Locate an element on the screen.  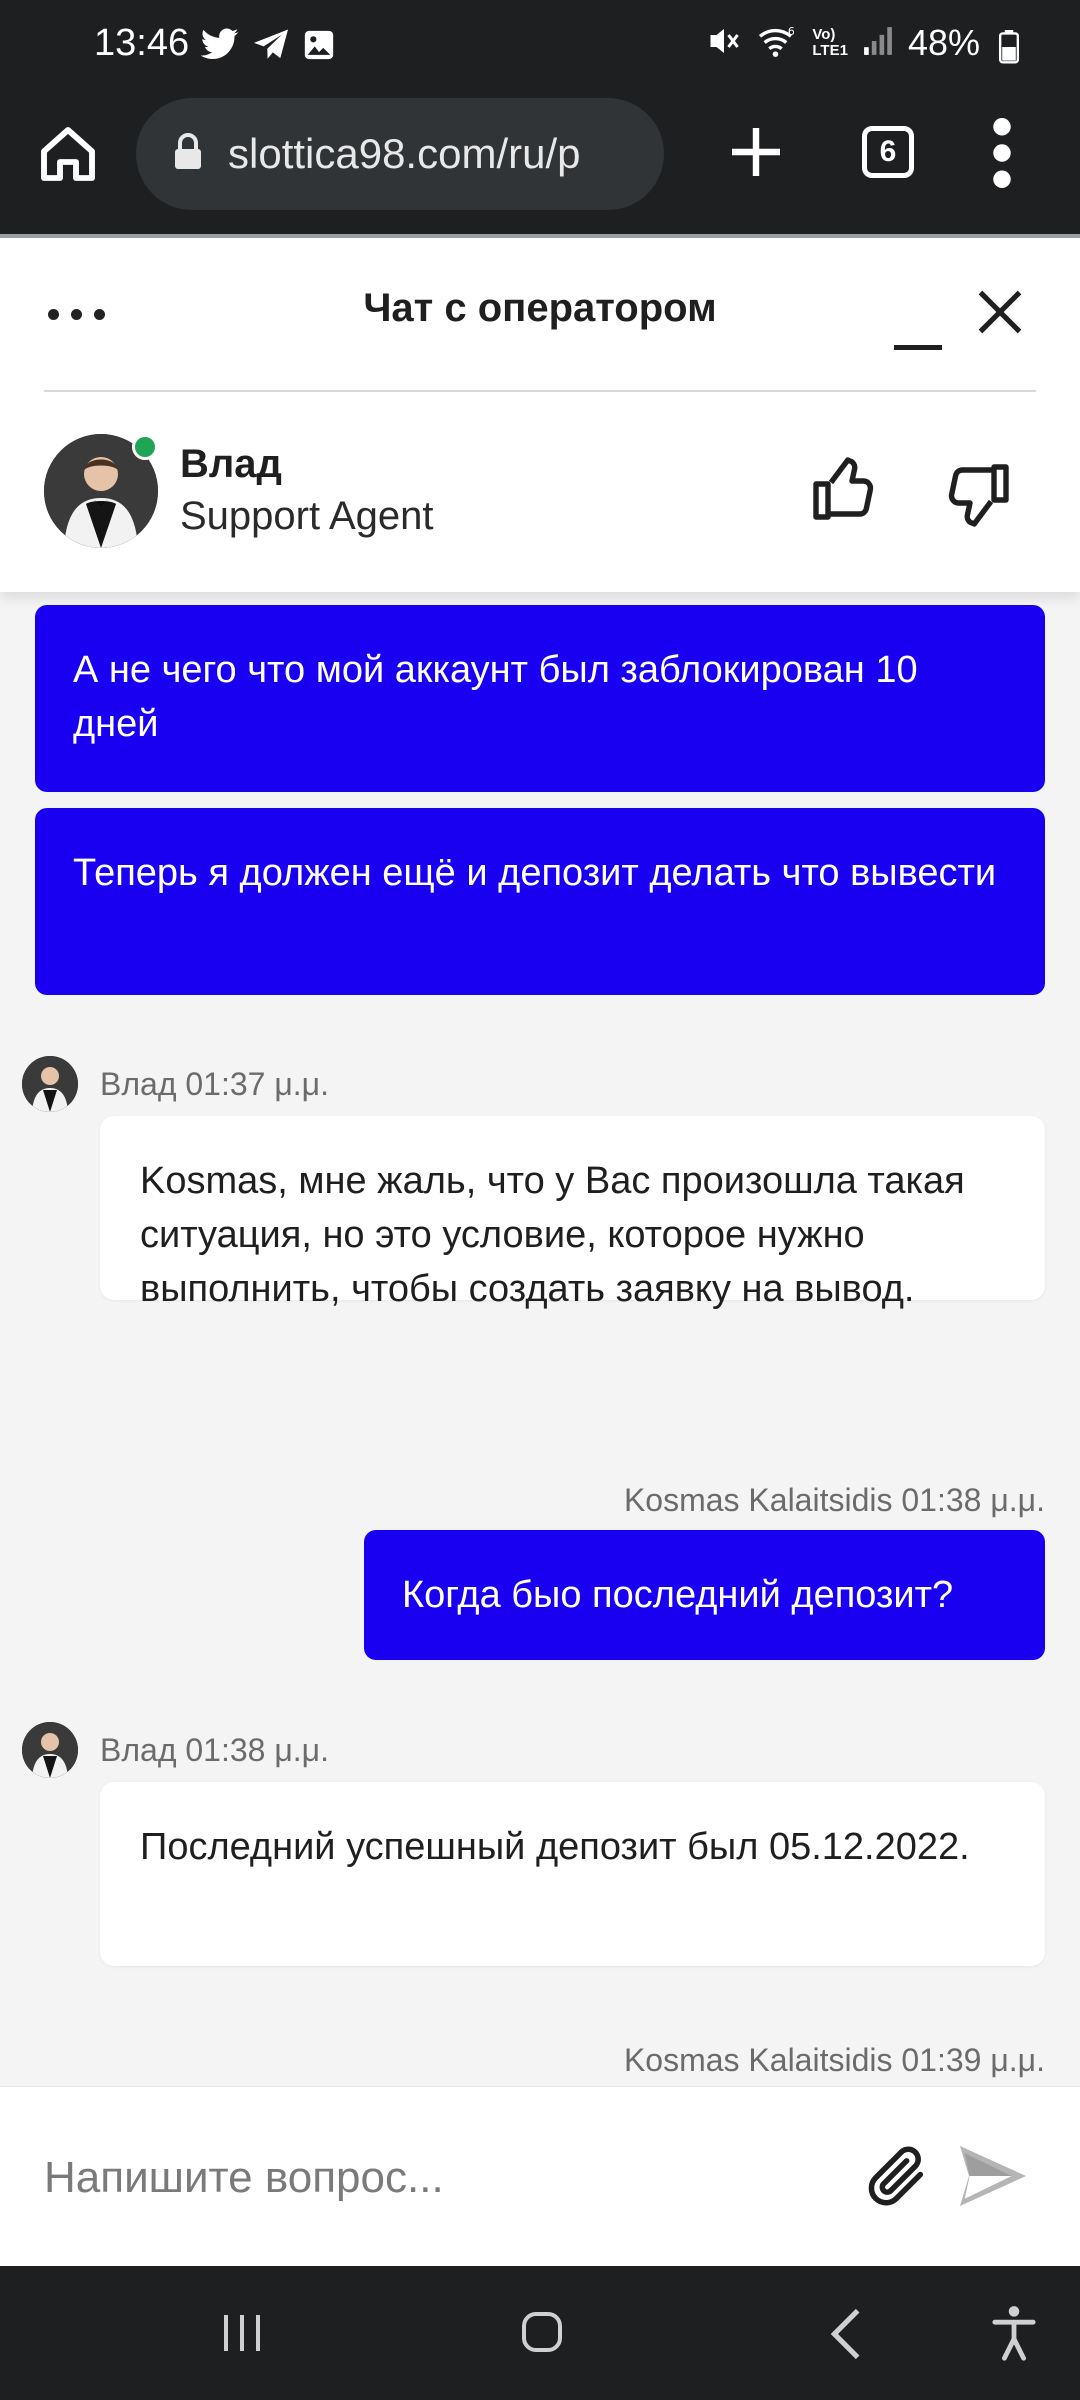
back-icon is located at coordinates (845, 2334).